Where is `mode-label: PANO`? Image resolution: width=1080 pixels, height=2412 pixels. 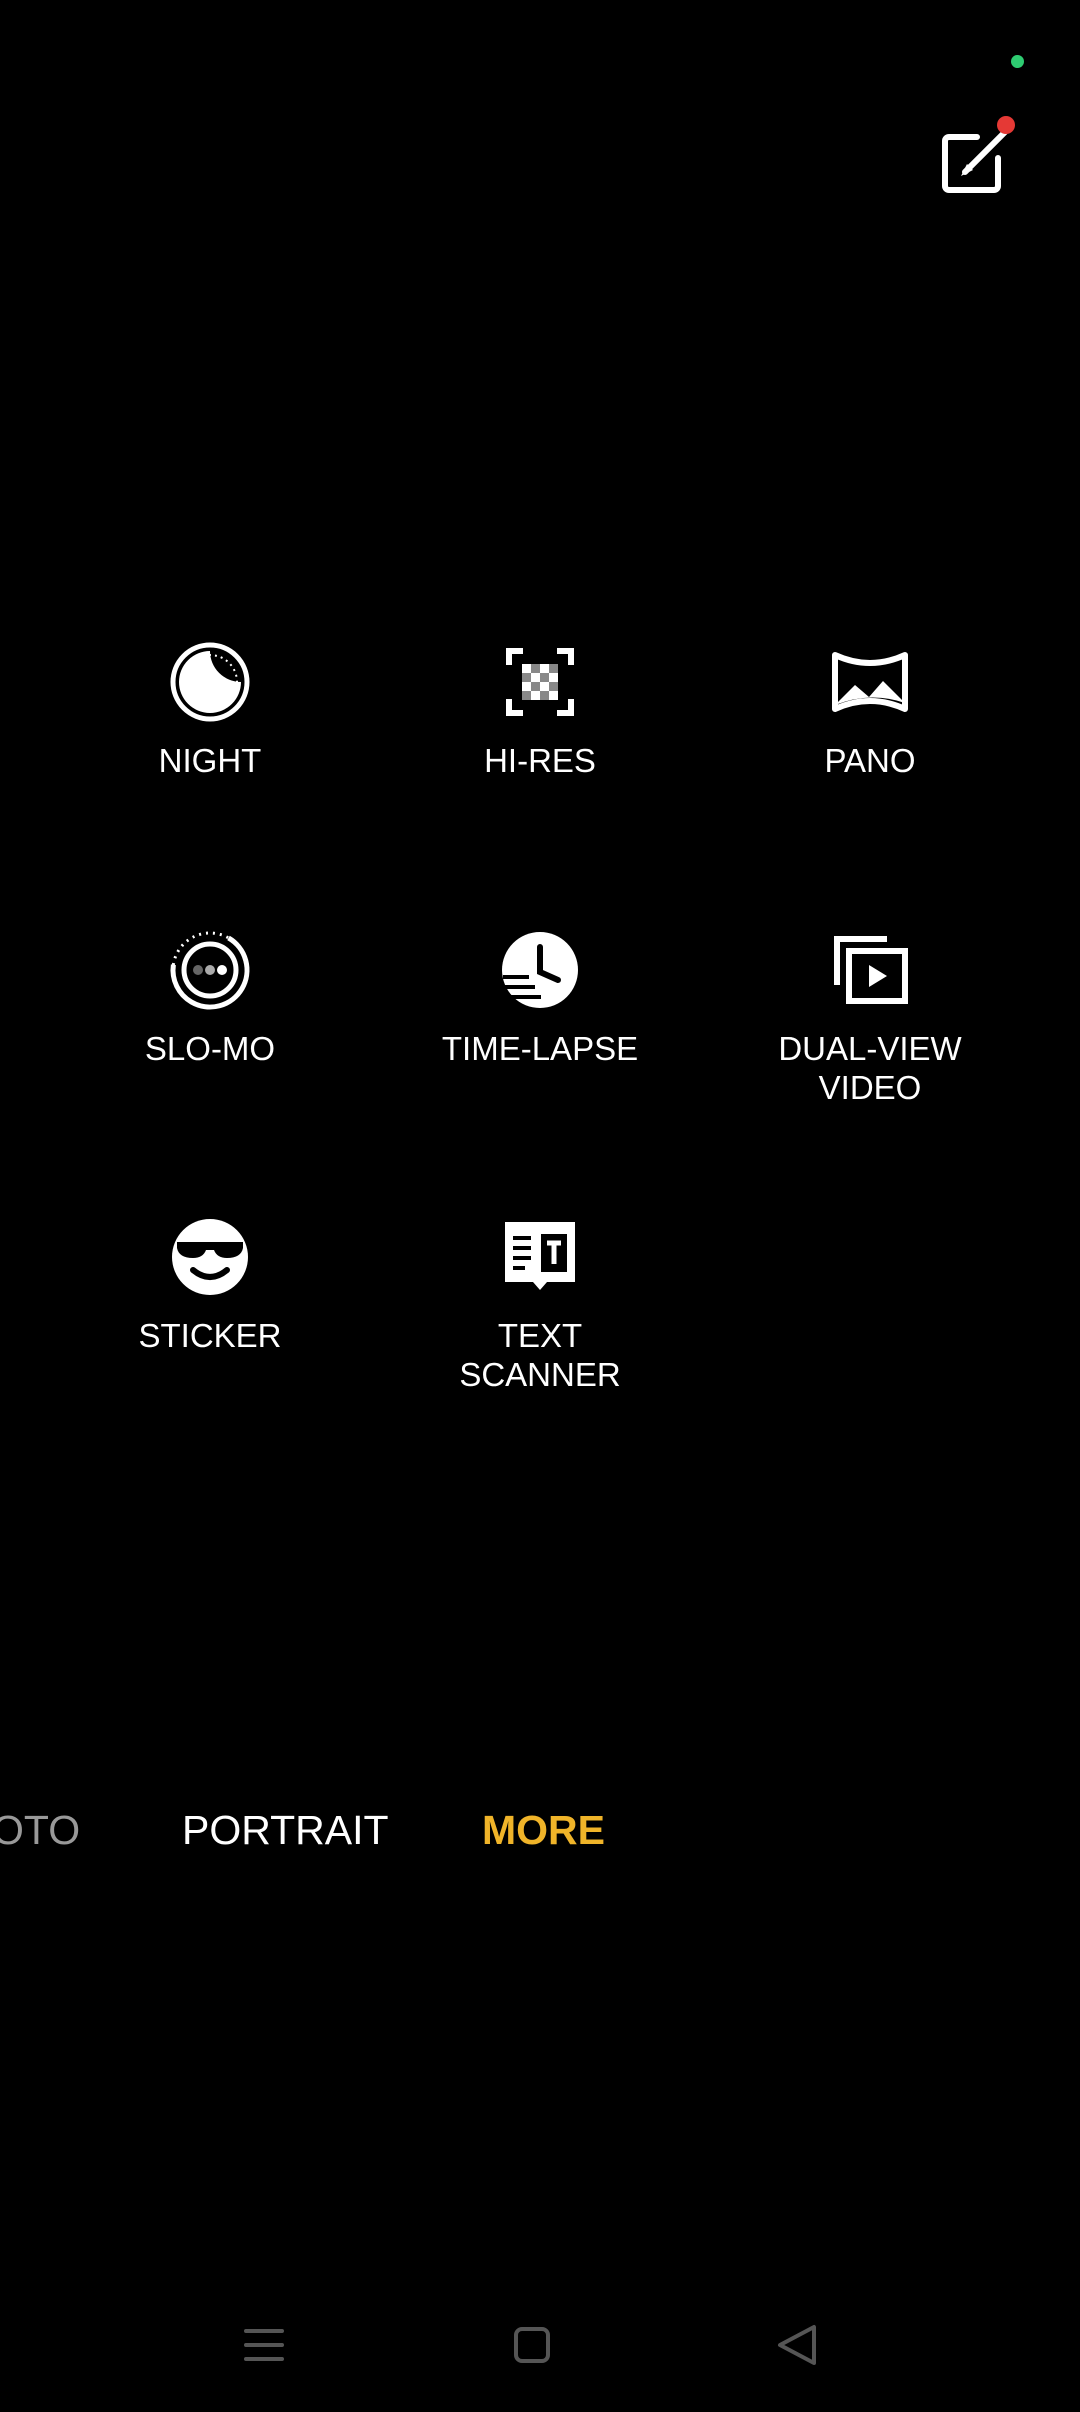 mode-label: PANO is located at coordinates (870, 760).